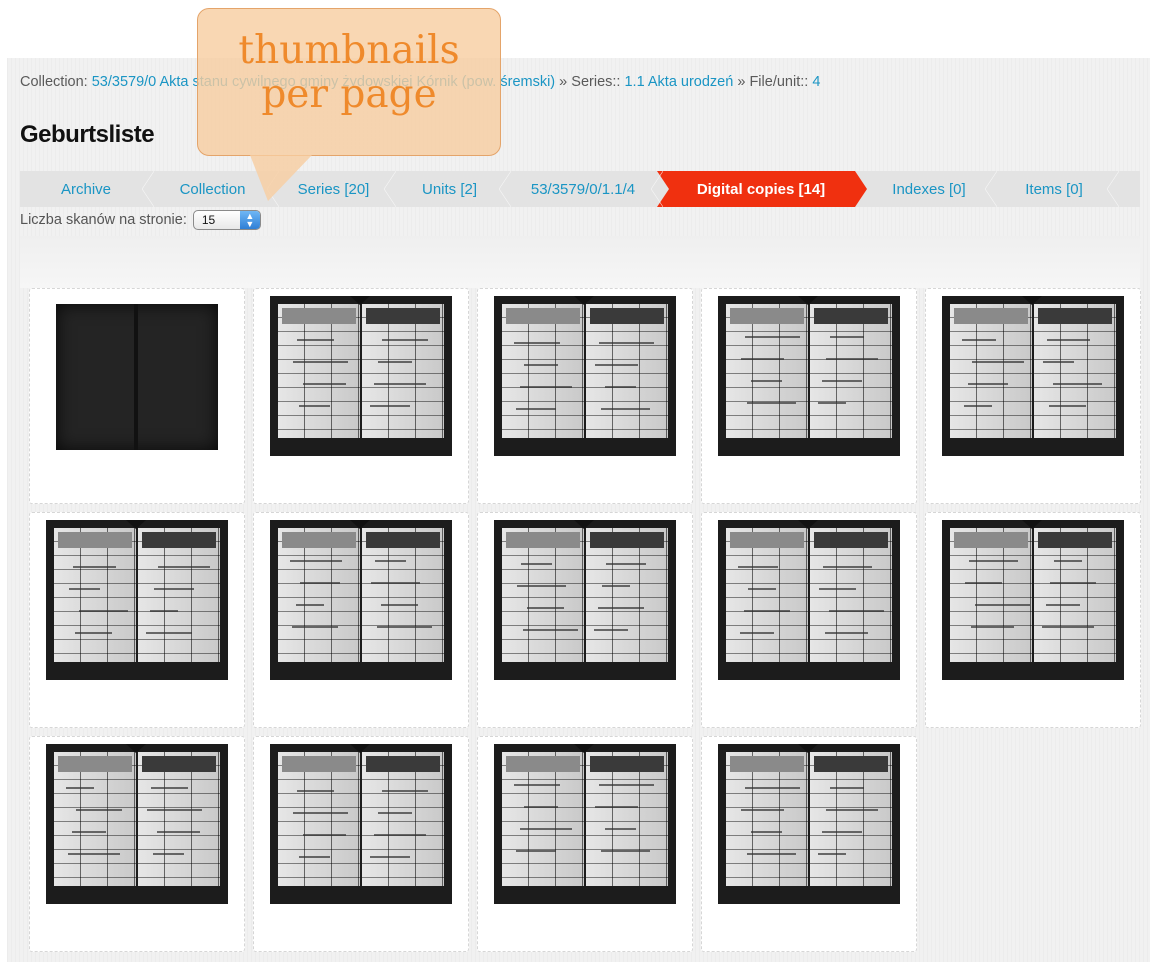  I want to click on breadcrumb-file-link: 4, so click(816, 82).